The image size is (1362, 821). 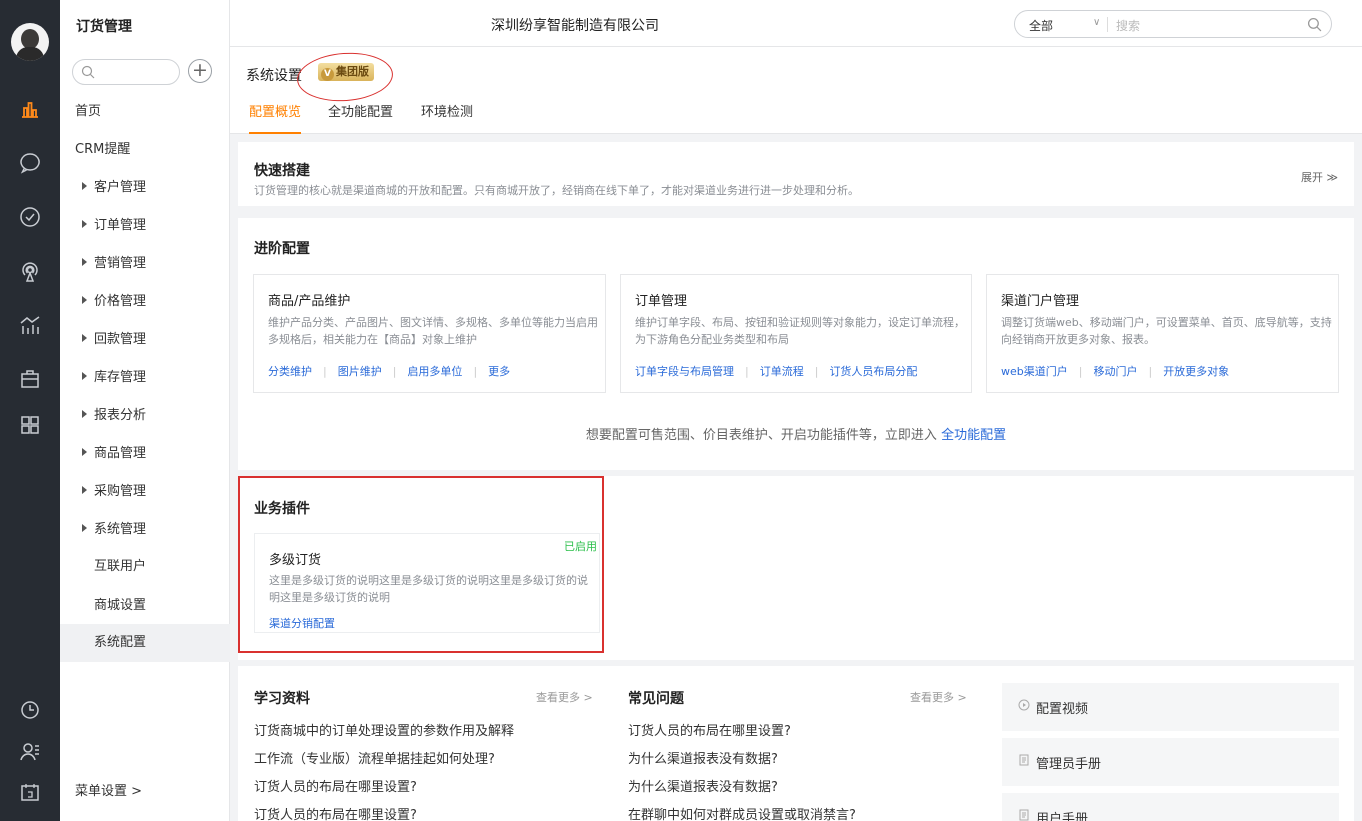 What do you see at coordinates (120, 642) in the screenshot?
I see `sidebar-item-label: 系统配置` at bounding box center [120, 642].